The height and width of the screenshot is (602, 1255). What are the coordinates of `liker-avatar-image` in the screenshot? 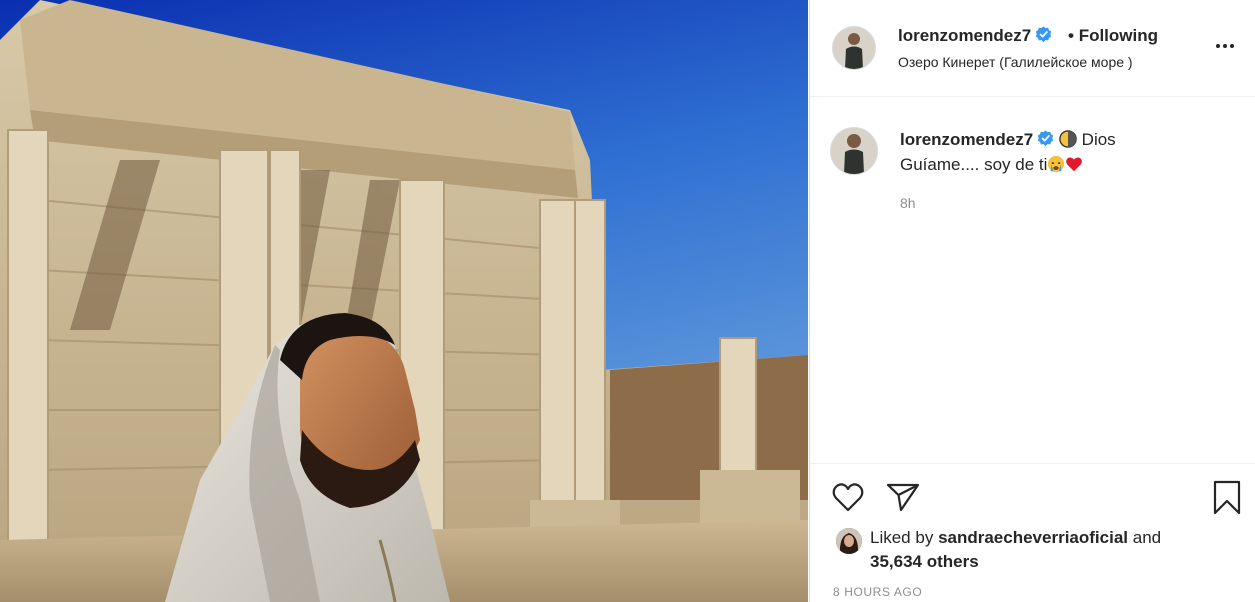 It's located at (849, 541).